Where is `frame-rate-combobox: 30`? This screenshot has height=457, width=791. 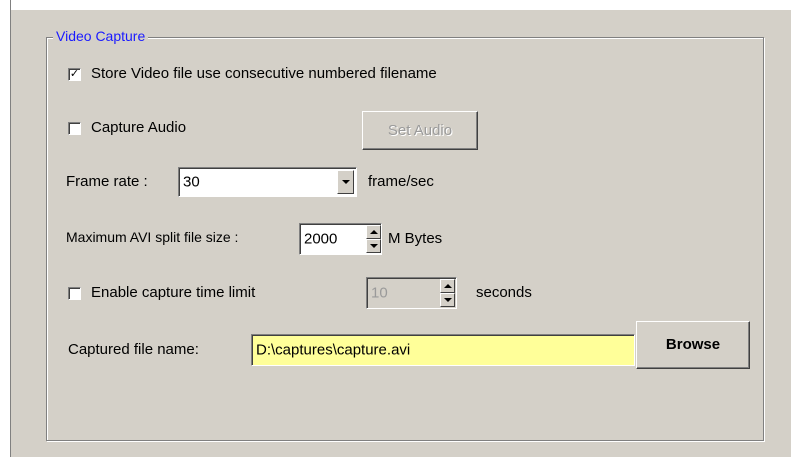
frame-rate-combobox: 30 is located at coordinates (267, 182).